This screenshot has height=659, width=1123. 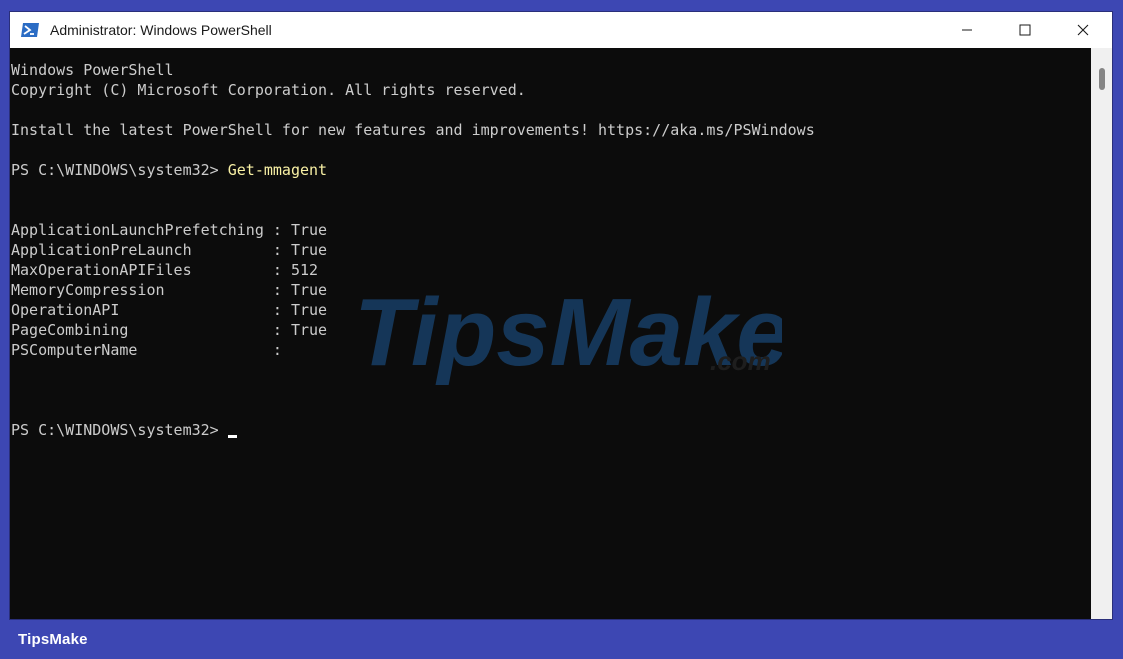 I want to click on output-line: PageCombining : True, so click(x=169, y=330).